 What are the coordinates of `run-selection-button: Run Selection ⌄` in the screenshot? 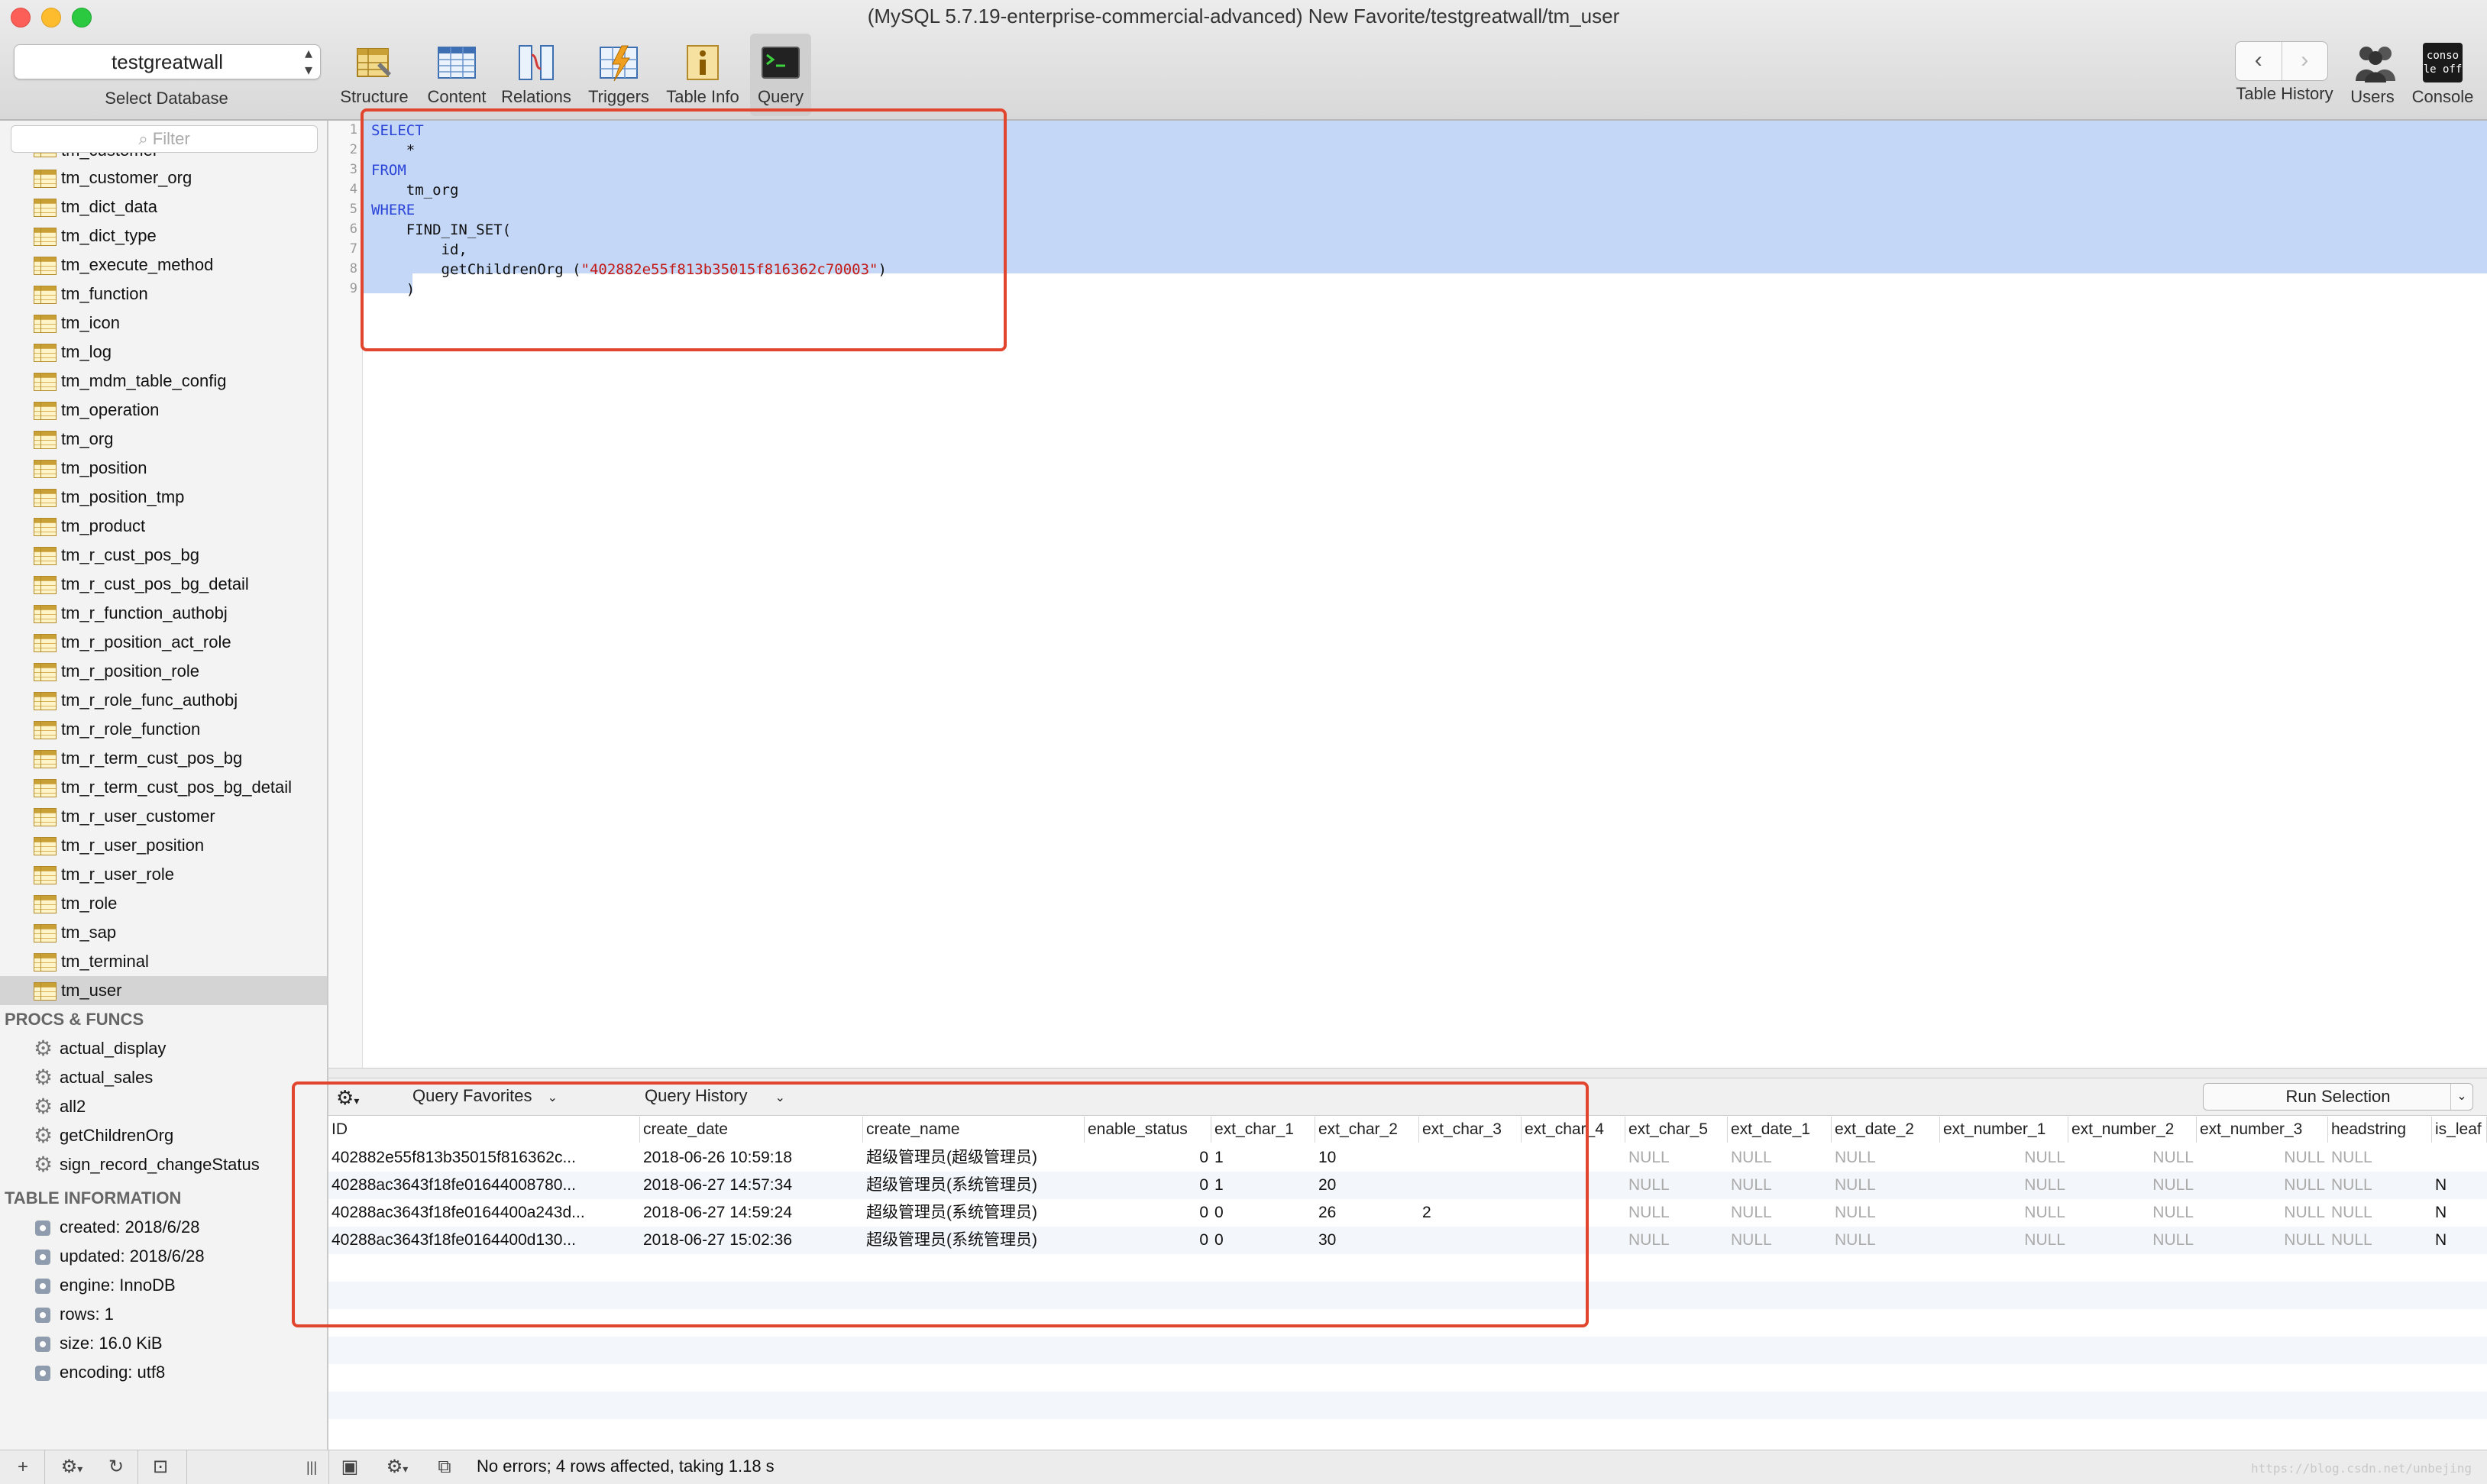 It's located at (2338, 1097).